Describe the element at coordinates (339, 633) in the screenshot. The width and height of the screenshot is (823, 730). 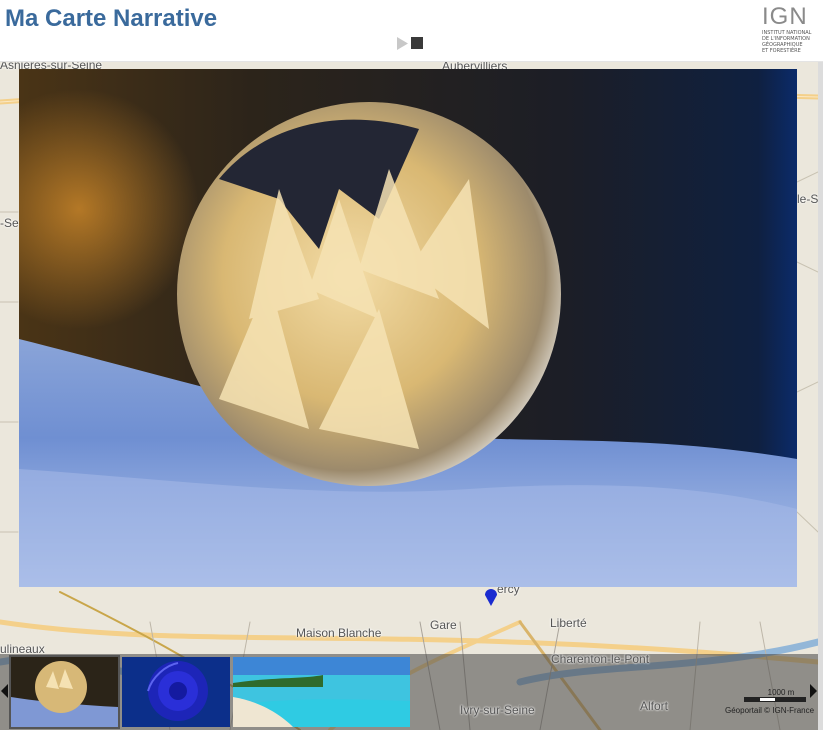
I see `map-label-maison-blanche: Maison Blanche` at that location.